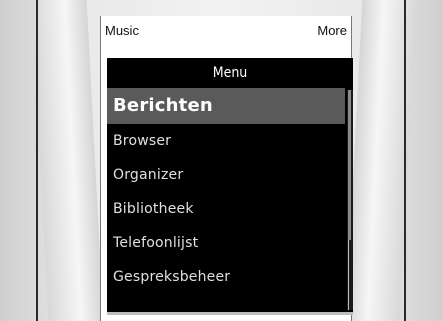 Image resolution: width=443 pixels, height=321 pixels. Describe the element at coordinates (226, 141) in the screenshot. I see `menu-item-browser: Browser` at that location.